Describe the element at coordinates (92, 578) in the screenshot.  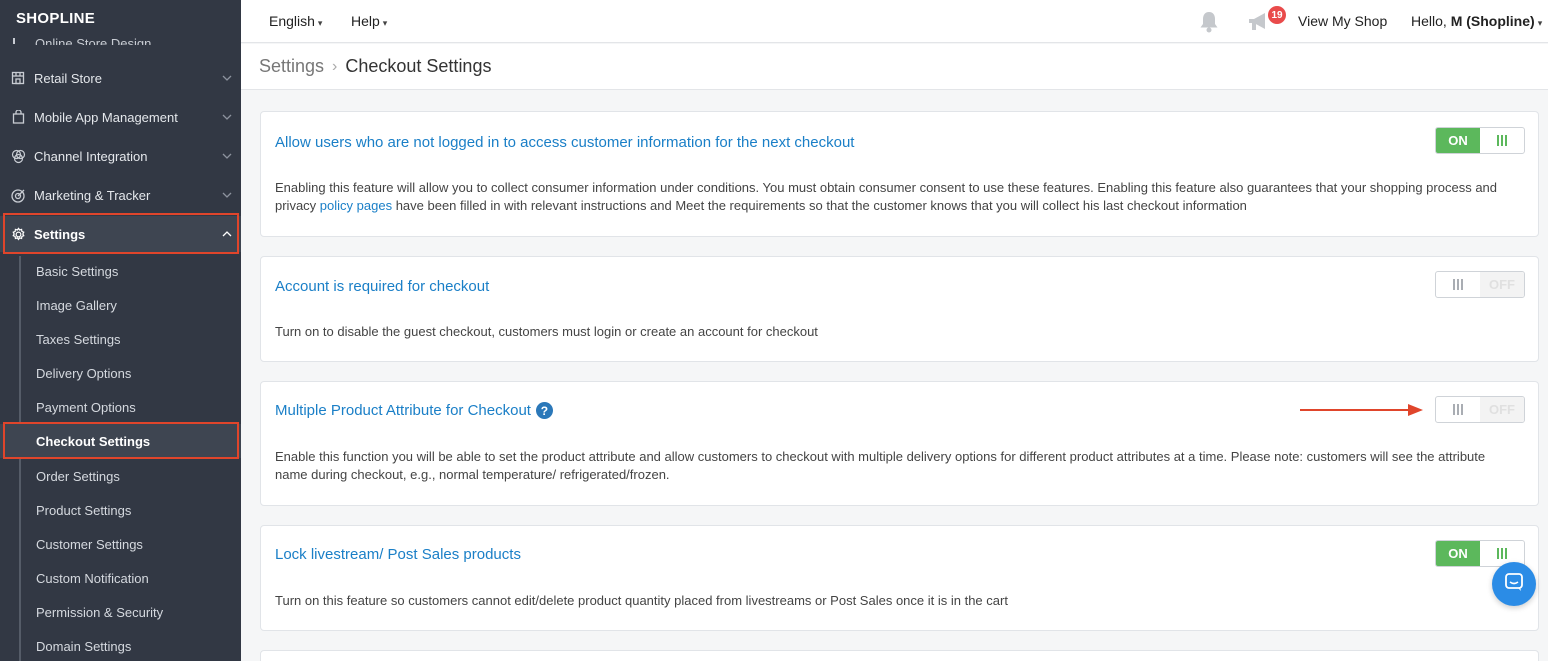
I see `sub-item-custom-notification: Custom Notification` at that location.